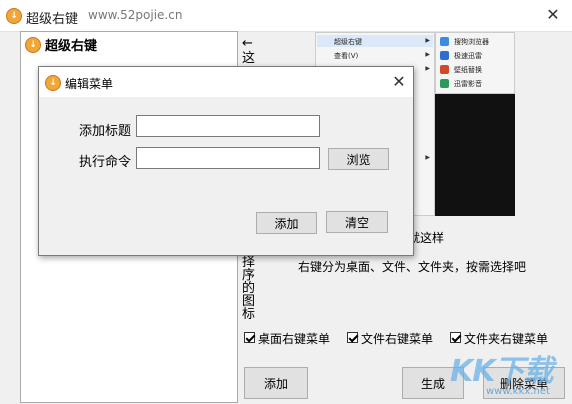 The width and height of the screenshot is (572, 404). What do you see at coordinates (286, 223) in the screenshot?
I see `dialog-add-button: 添加` at bounding box center [286, 223].